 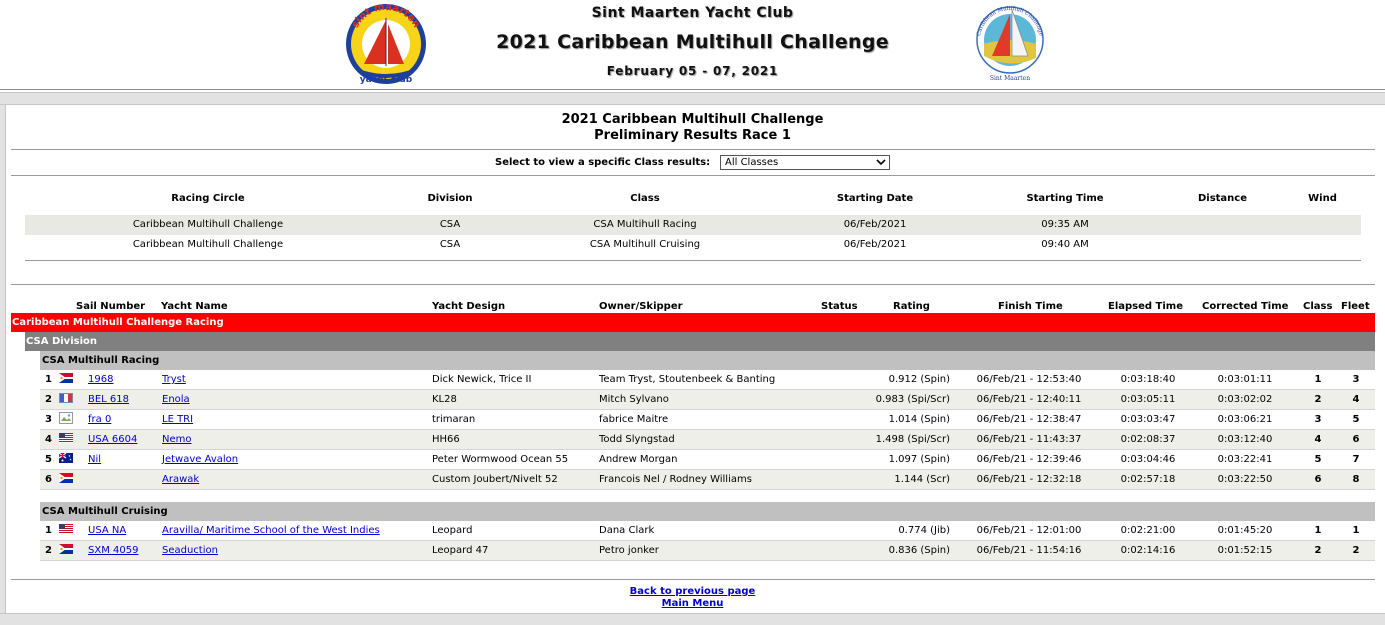 What do you see at coordinates (875, 198) in the screenshot?
I see `race-info-header: Starting Date` at bounding box center [875, 198].